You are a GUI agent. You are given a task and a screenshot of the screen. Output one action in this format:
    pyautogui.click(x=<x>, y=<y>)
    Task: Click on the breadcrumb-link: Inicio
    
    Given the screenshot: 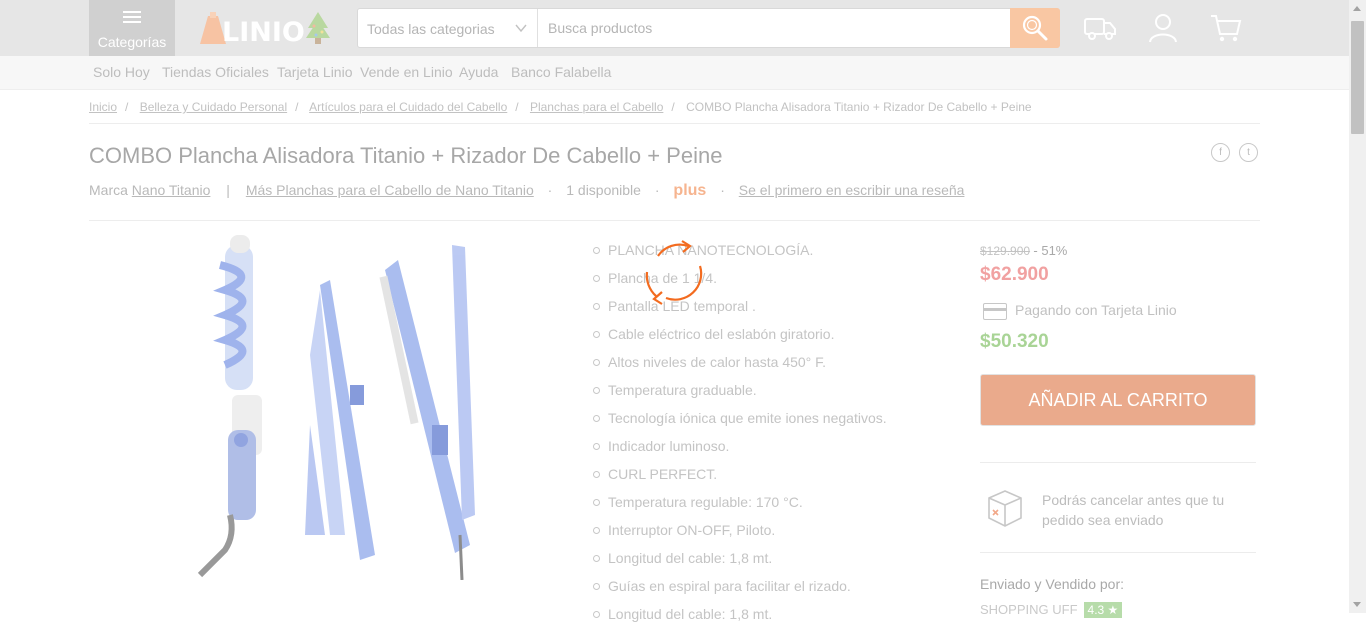 What is the action you would take?
    pyautogui.click(x=103, y=107)
    